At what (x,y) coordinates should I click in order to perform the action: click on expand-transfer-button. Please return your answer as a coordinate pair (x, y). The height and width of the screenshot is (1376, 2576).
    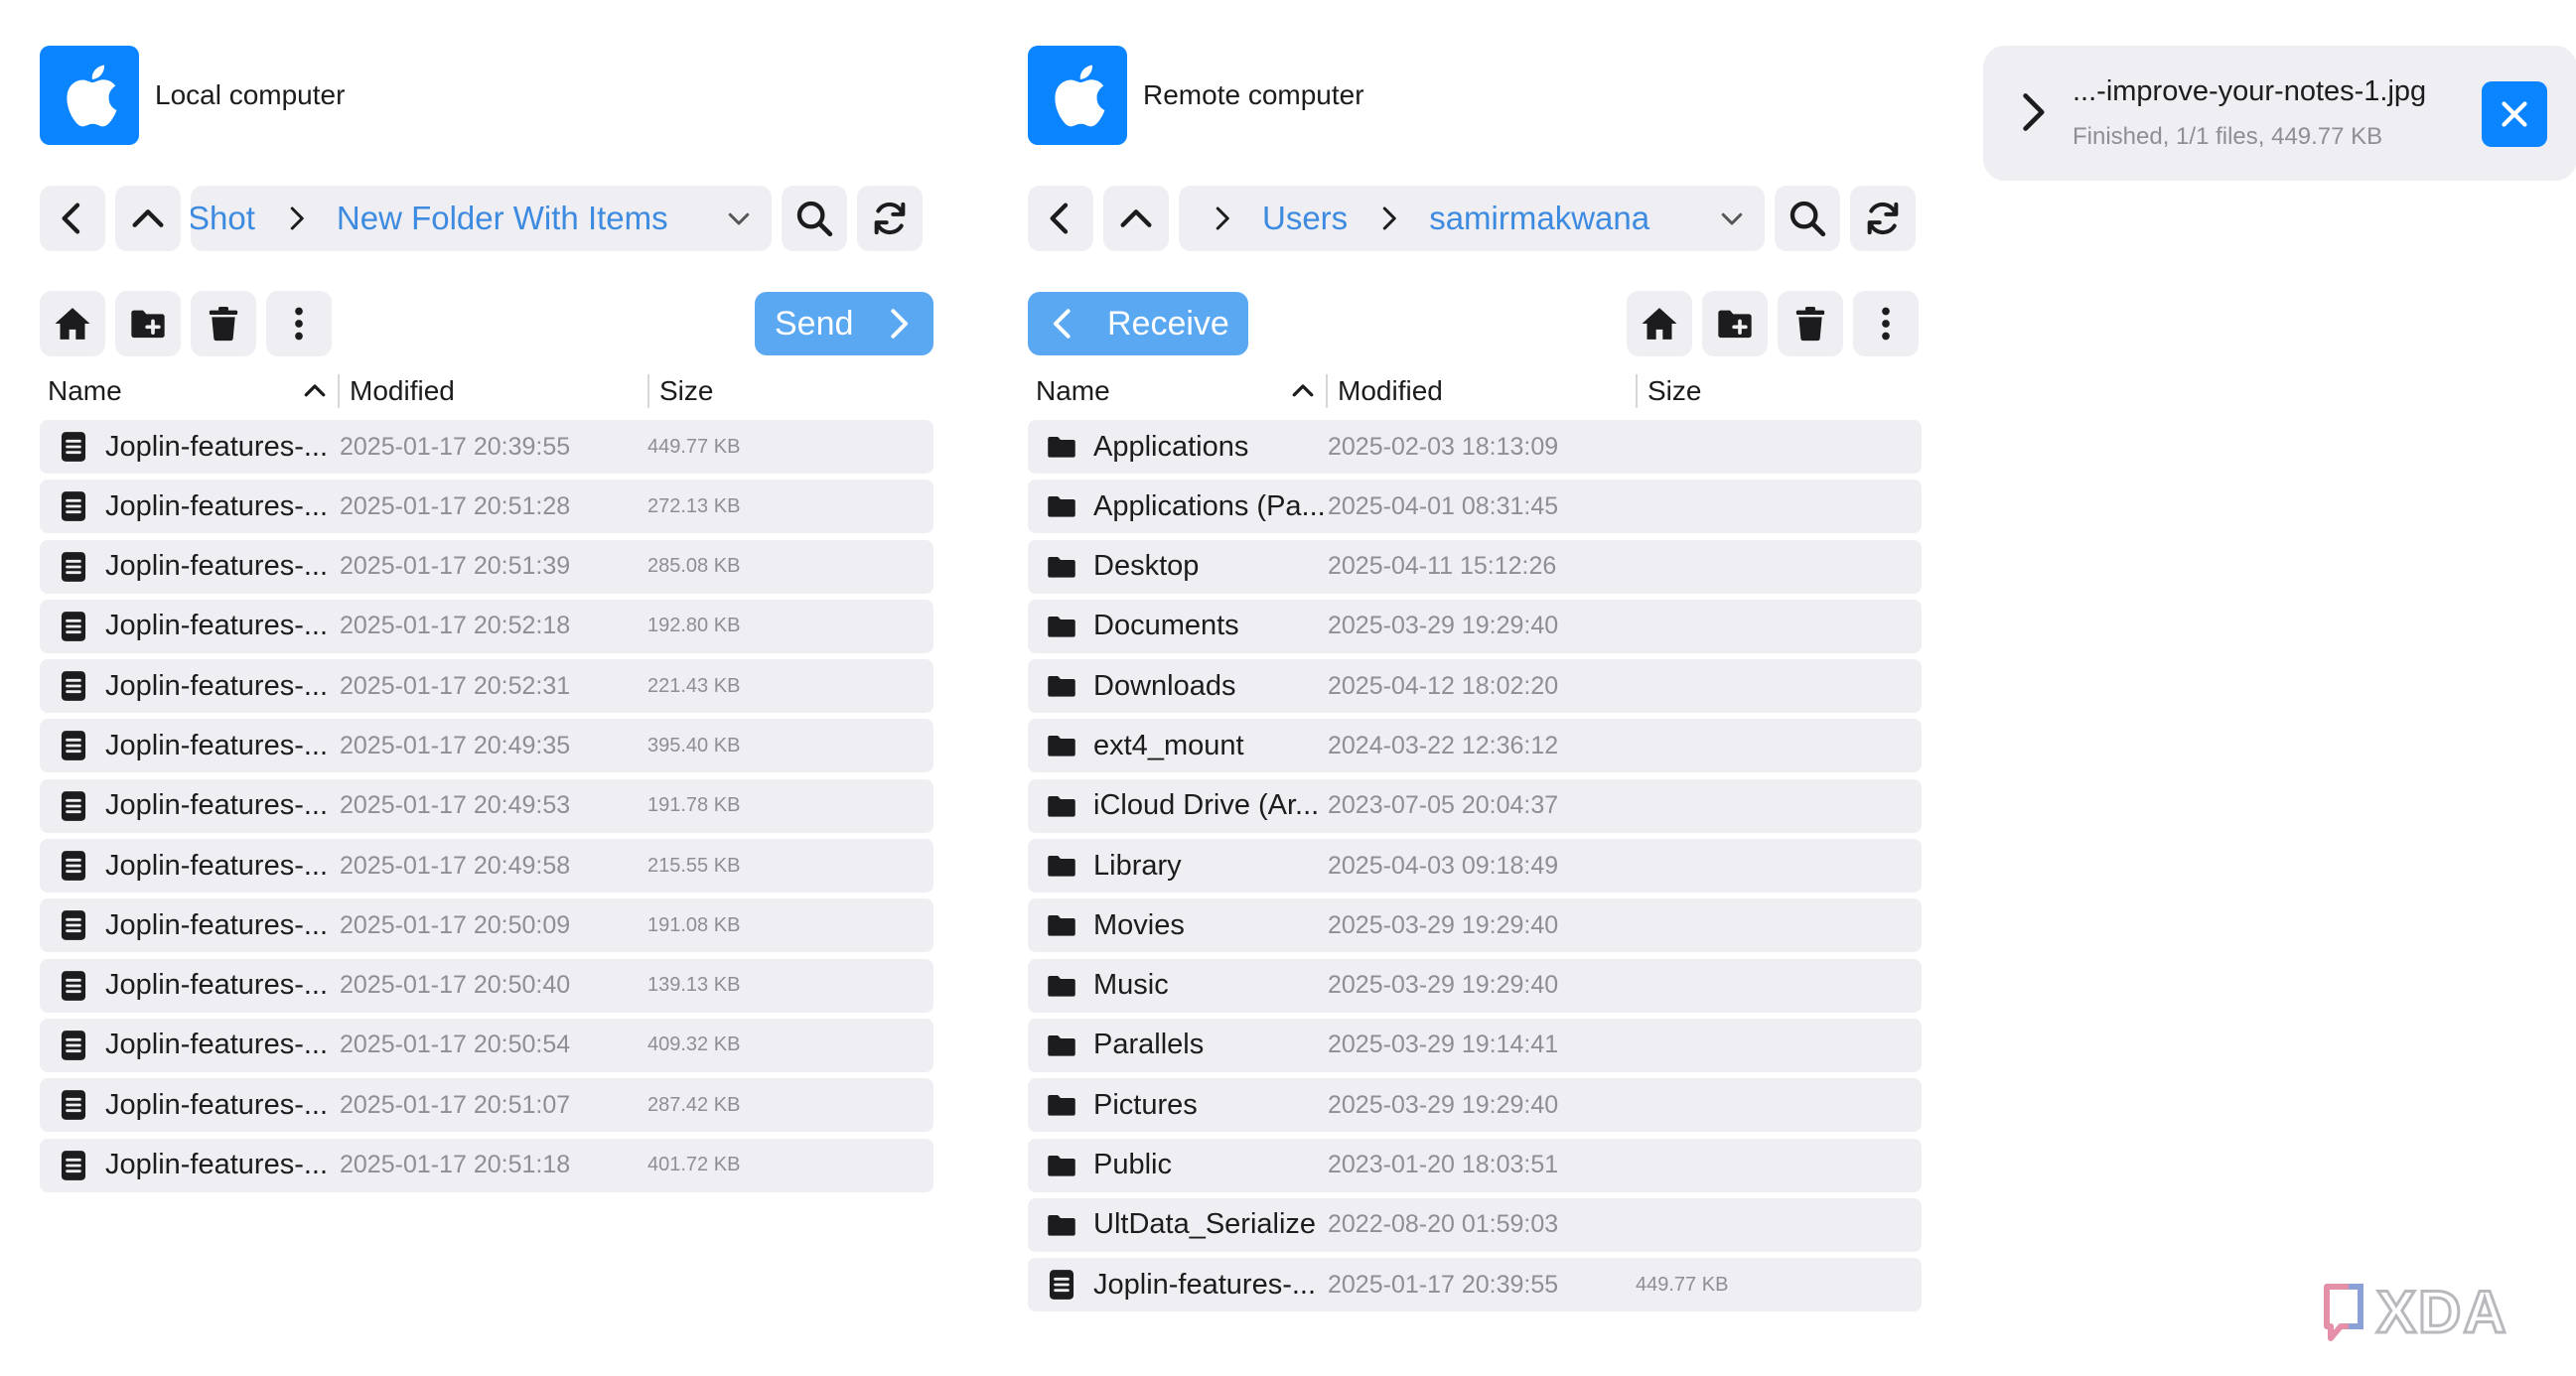
    Looking at the image, I should click on (2033, 112).